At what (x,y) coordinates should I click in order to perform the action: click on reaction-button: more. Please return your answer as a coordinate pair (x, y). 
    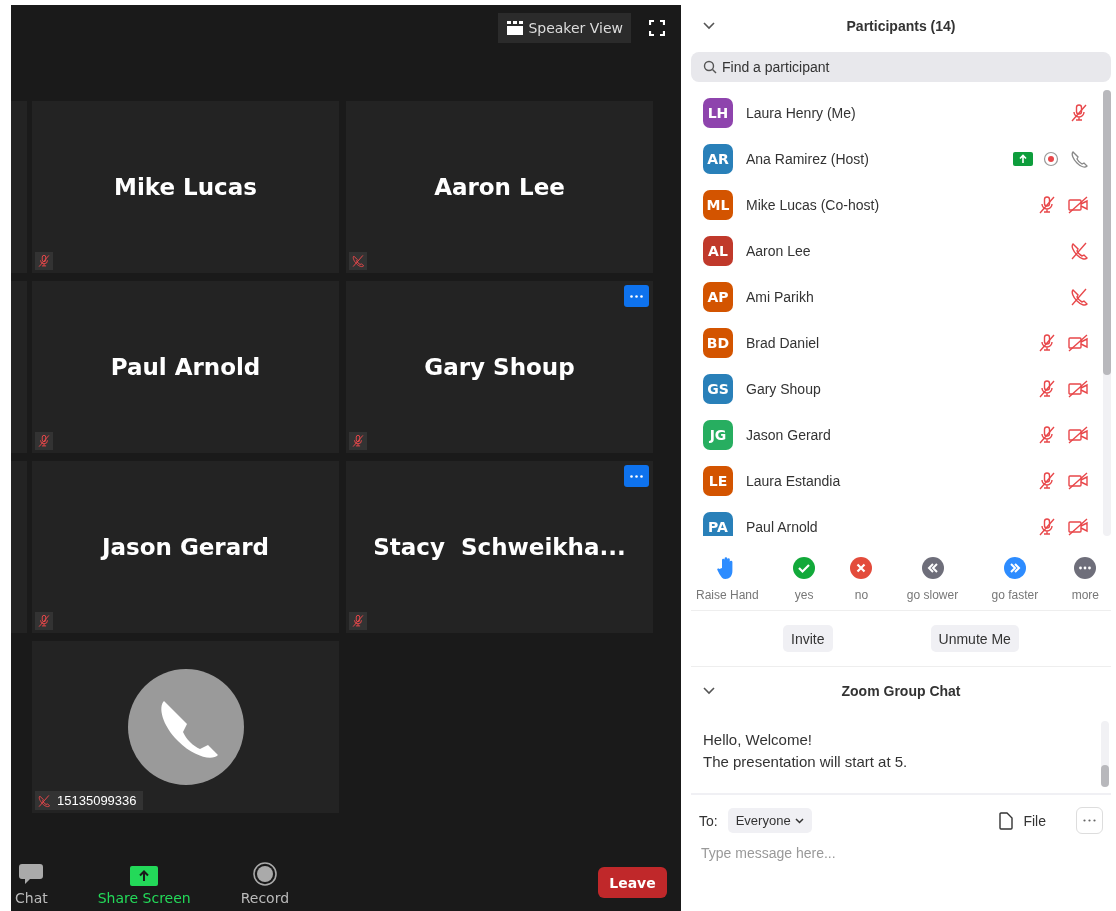
    Looking at the image, I should click on (1085, 579).